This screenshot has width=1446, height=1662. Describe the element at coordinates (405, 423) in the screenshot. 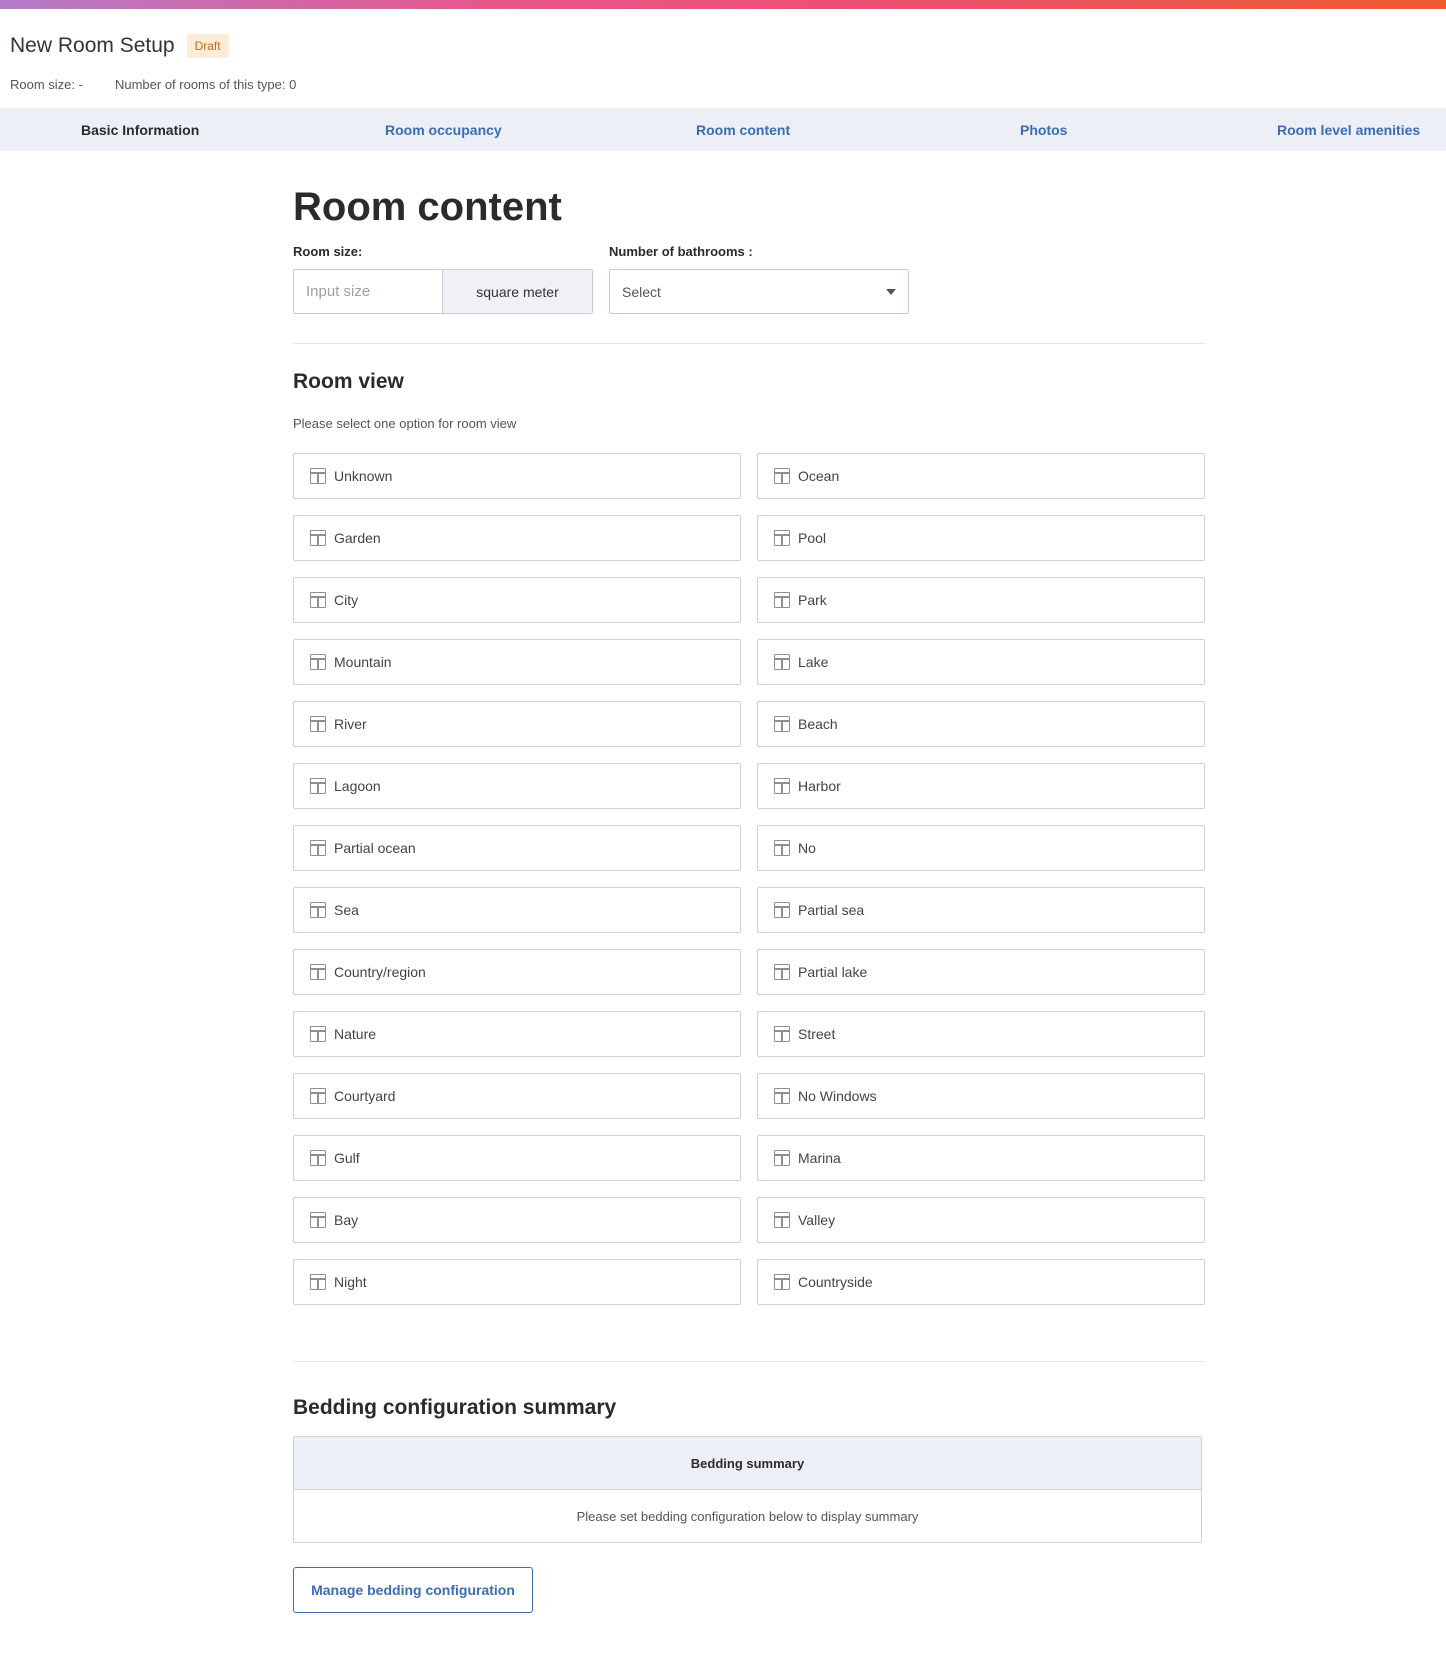

I see `room-view-hint: Please select one option for room view` at that location.